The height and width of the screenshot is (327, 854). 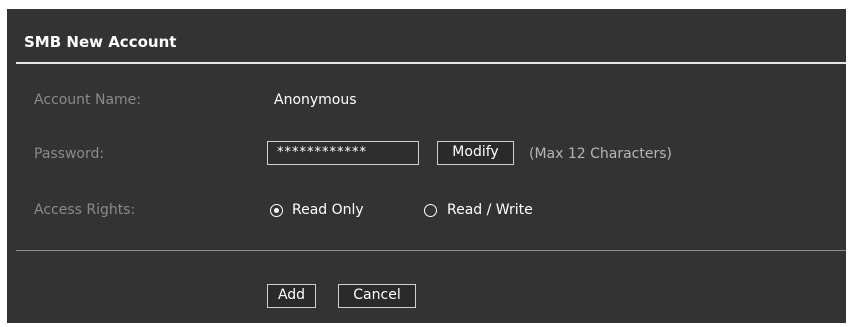 I want to click on account-name-label: Account Name:, so click(x=87, y=100).